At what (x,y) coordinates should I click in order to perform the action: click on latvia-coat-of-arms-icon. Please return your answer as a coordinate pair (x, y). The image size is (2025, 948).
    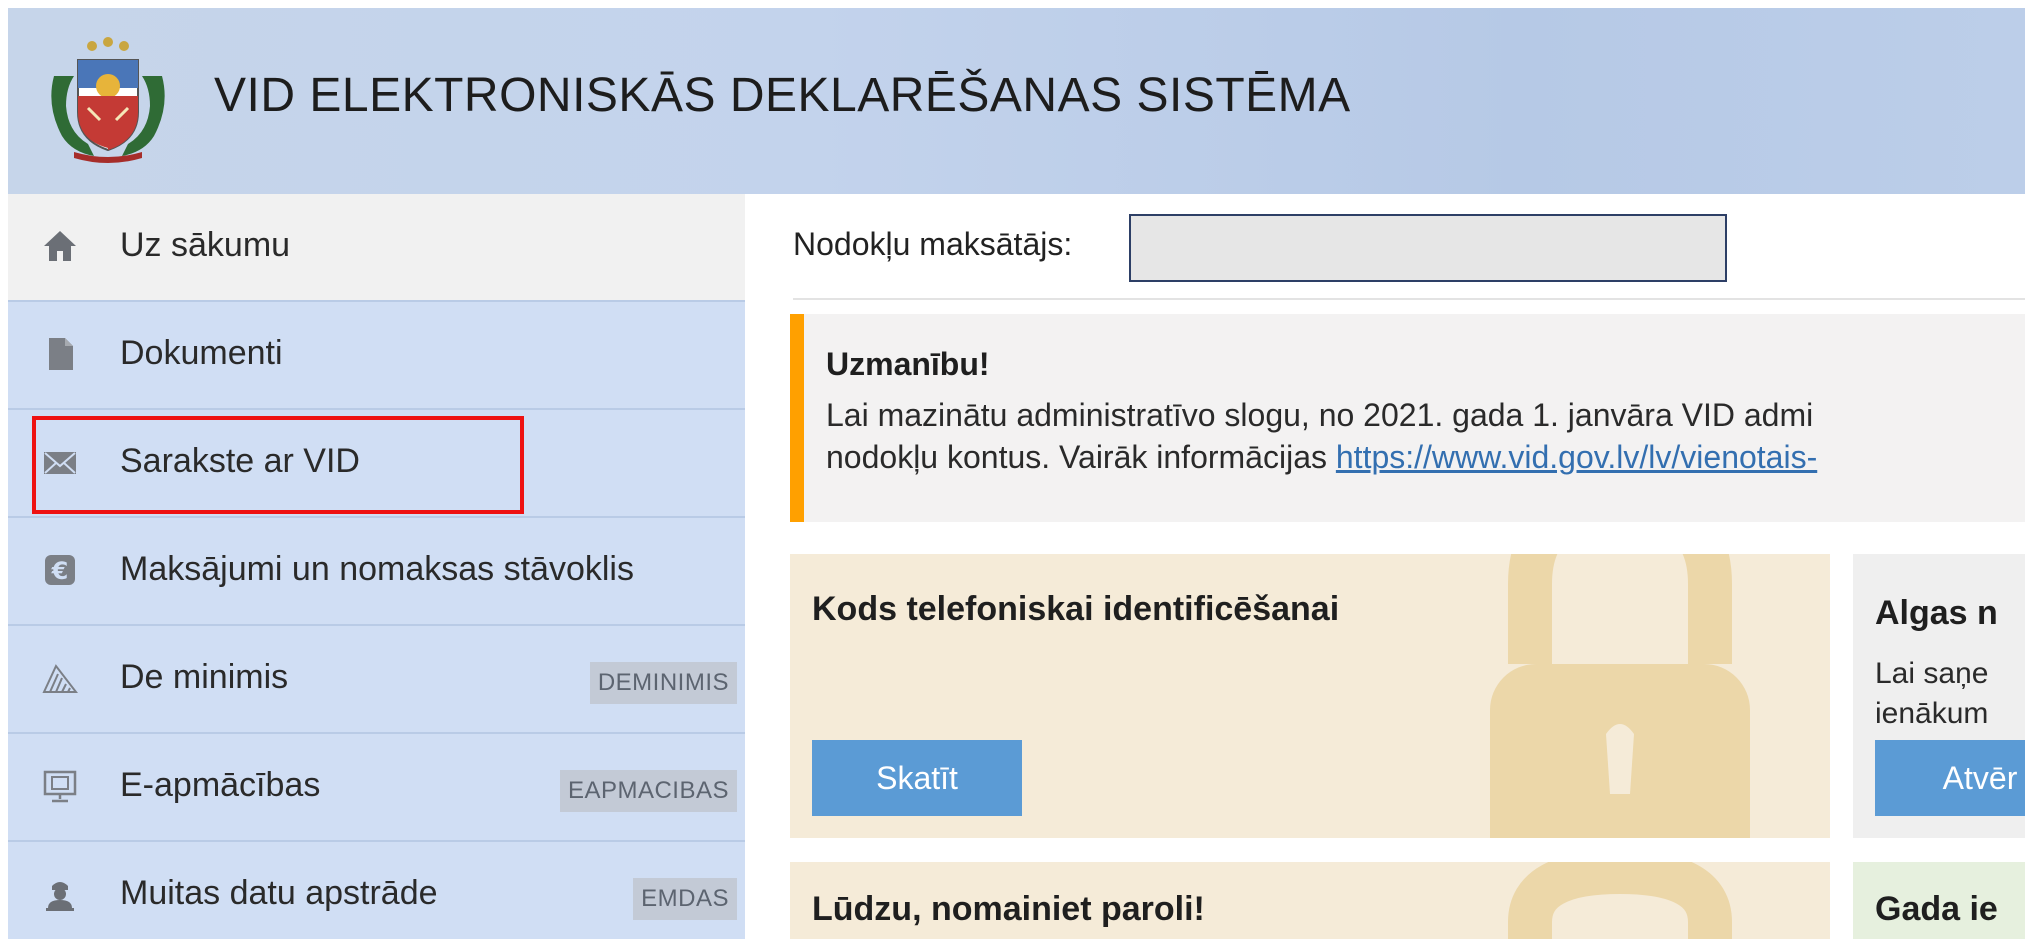
    Looking at the image, I should click on (108, 100).